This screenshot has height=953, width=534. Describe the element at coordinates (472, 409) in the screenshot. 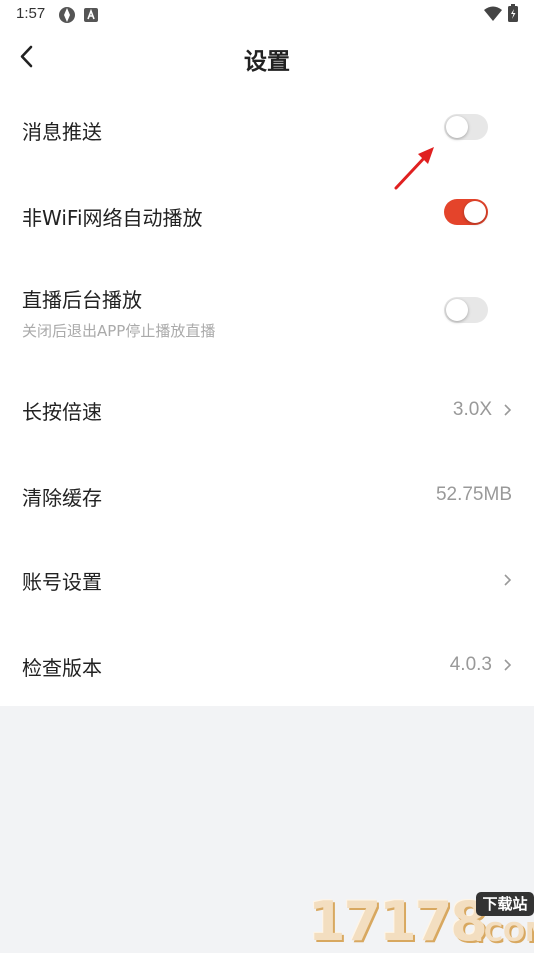

I see `long-press-speed-value: 3.0X` at that location.